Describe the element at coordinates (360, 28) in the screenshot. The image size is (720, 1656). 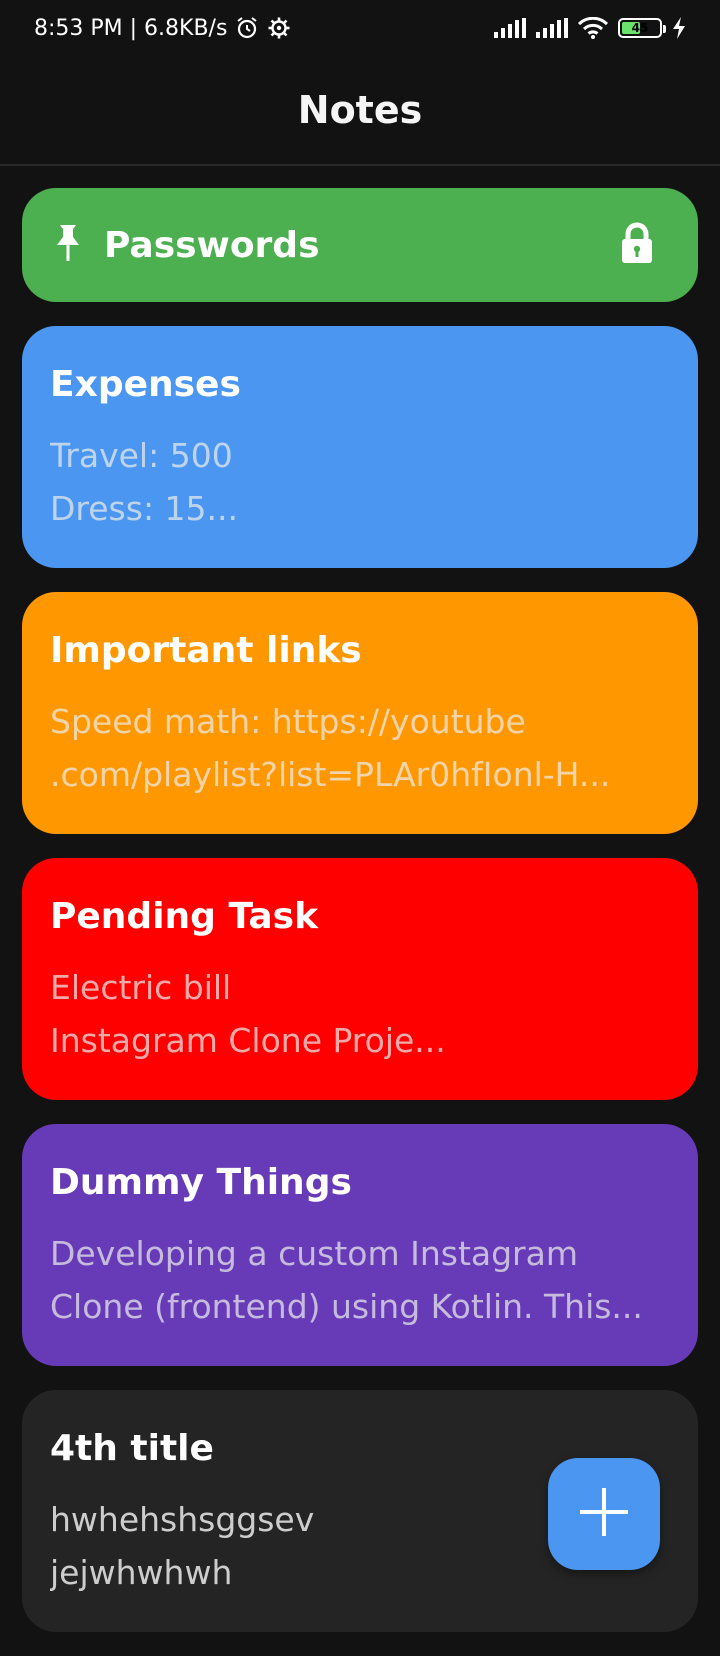
I see `status-bar: 8:53 PM | 6.8KB/s 45` at that location.